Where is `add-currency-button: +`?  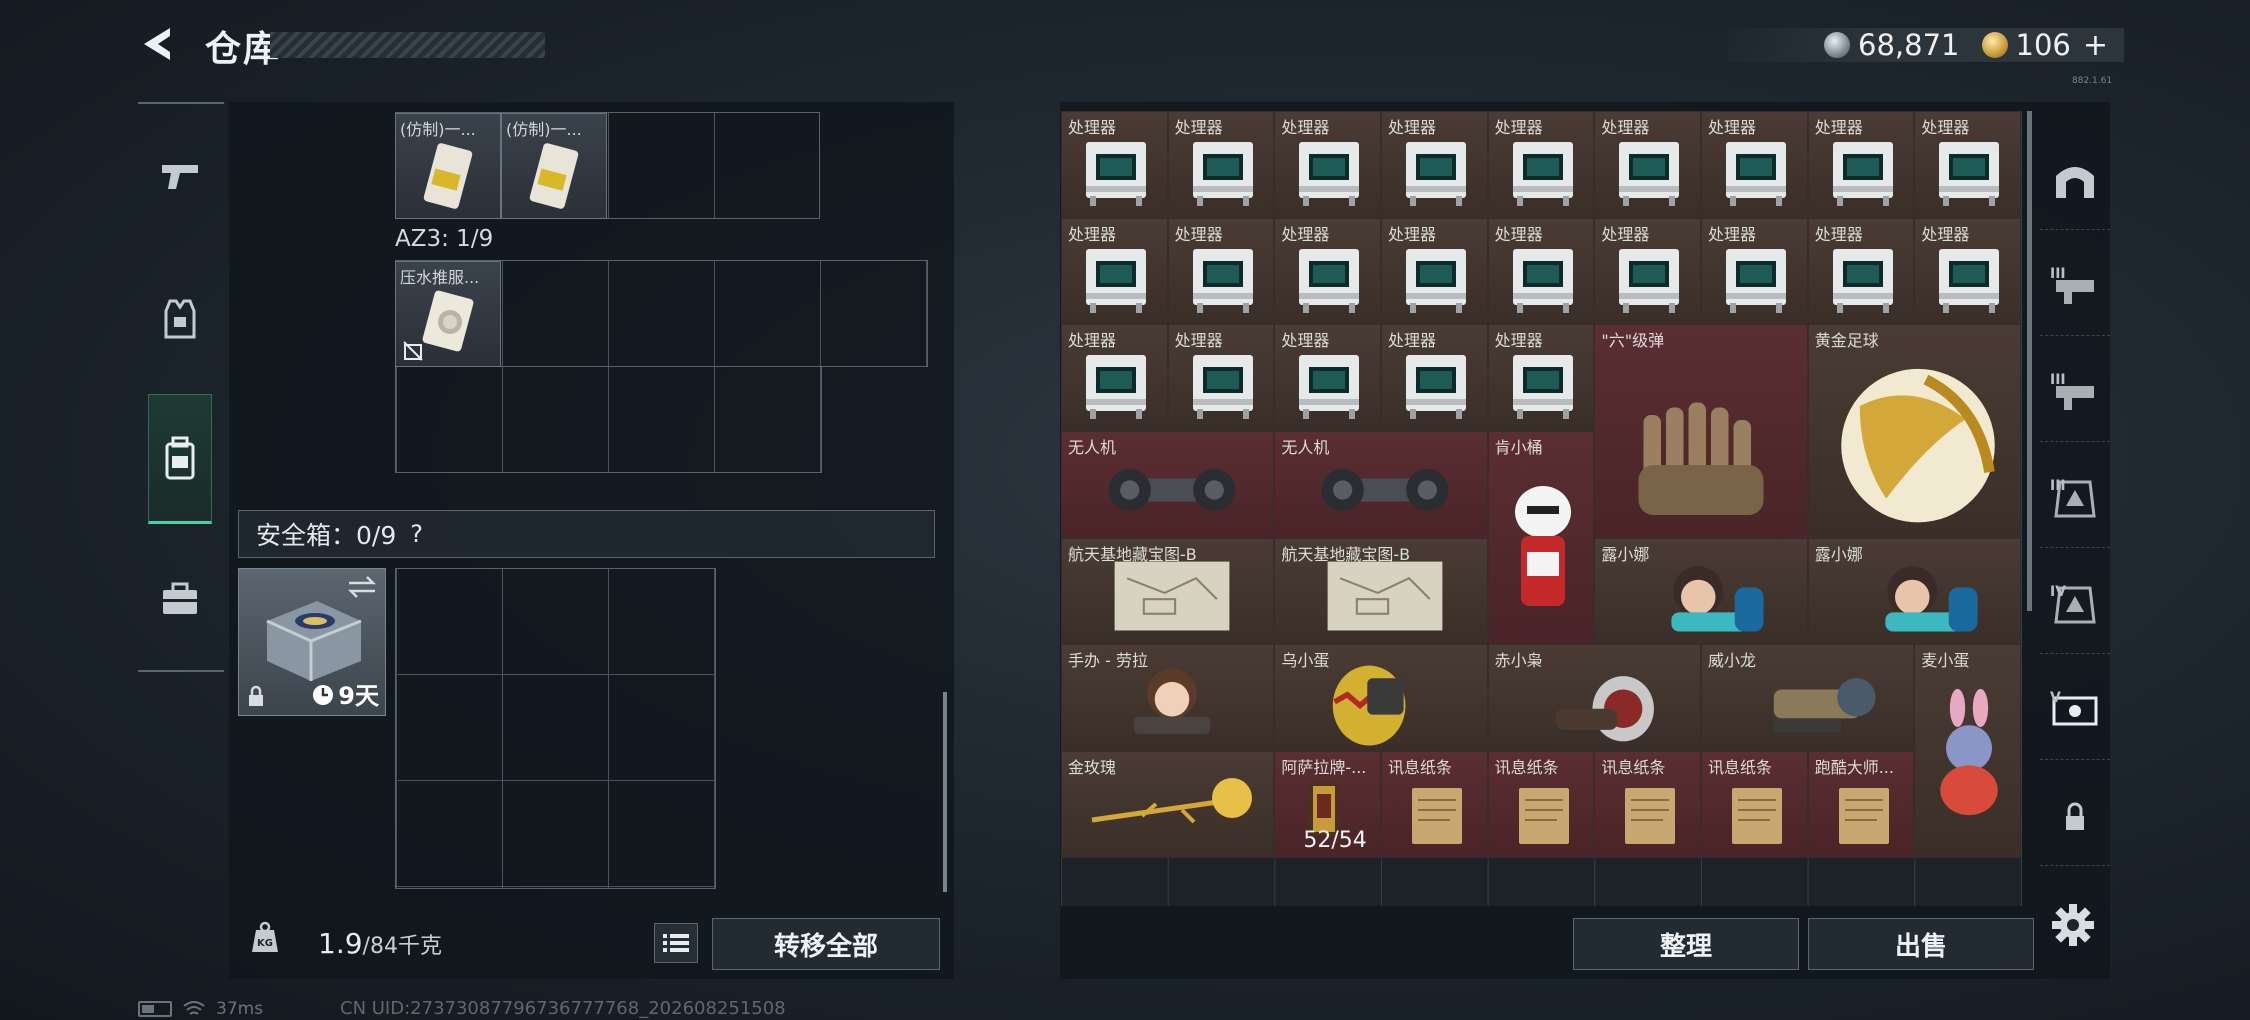 add-currency-button: + is located at coordinates (2095, 45).